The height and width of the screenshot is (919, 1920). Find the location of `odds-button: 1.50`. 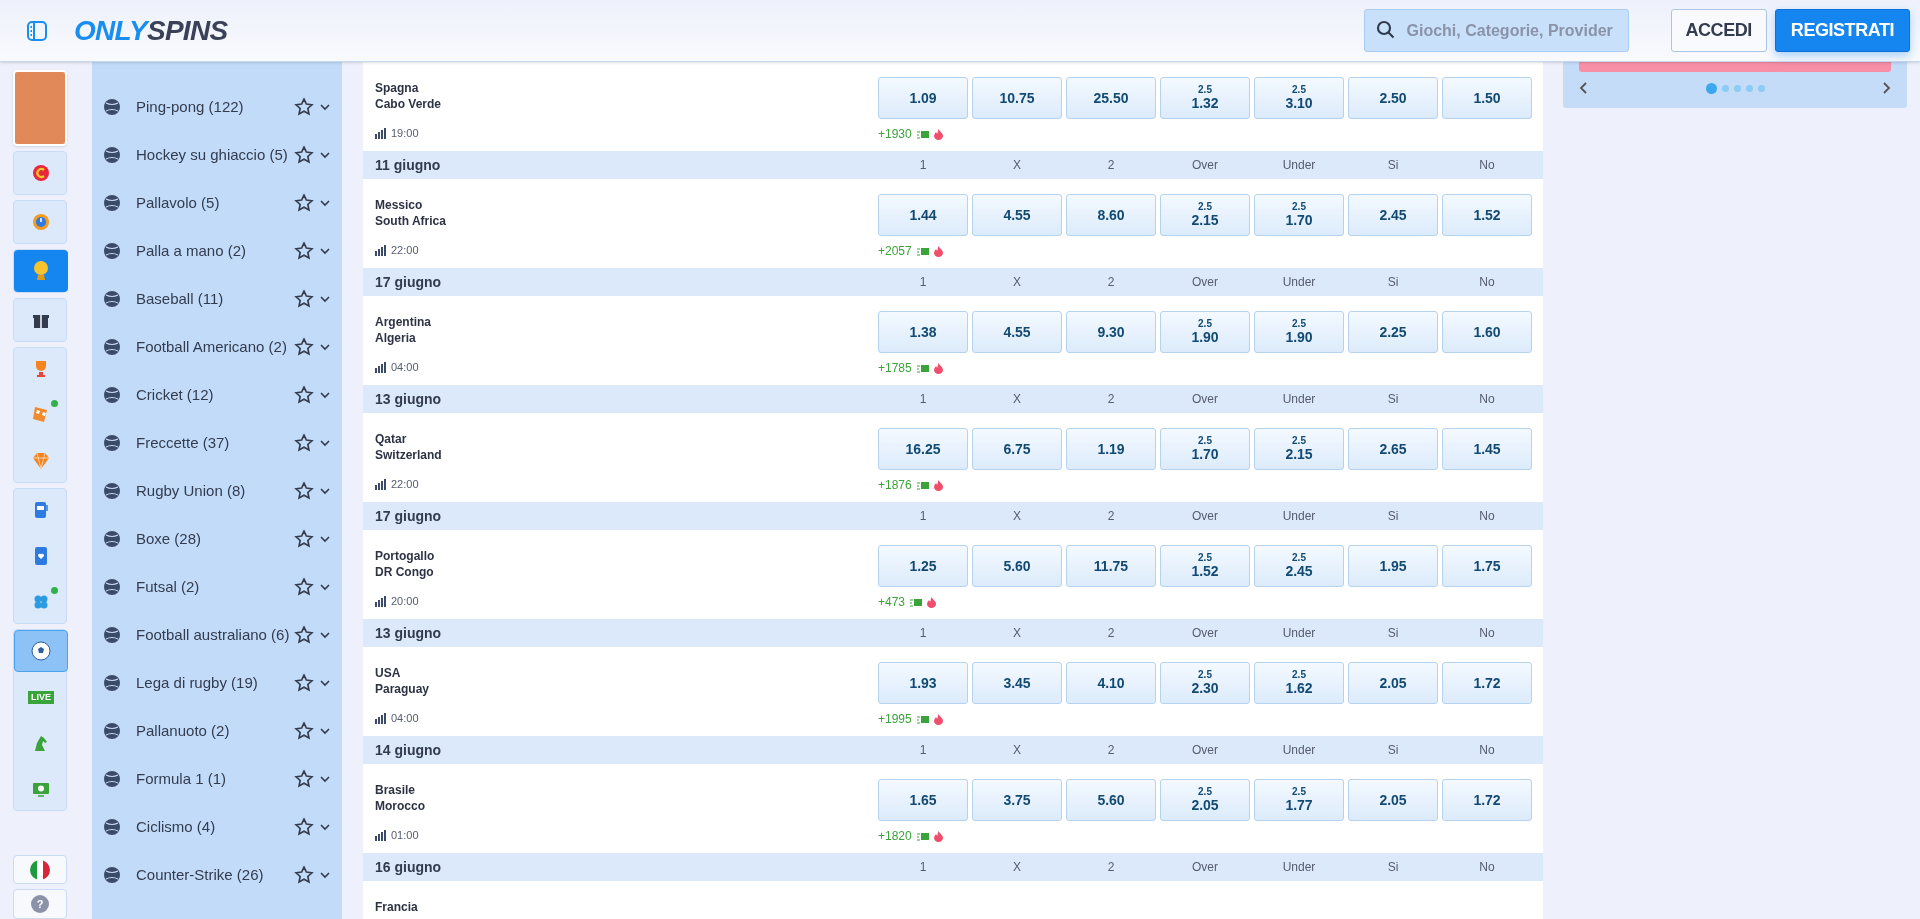

odds-button: 1.50 is located at coordinates (1487, 98).